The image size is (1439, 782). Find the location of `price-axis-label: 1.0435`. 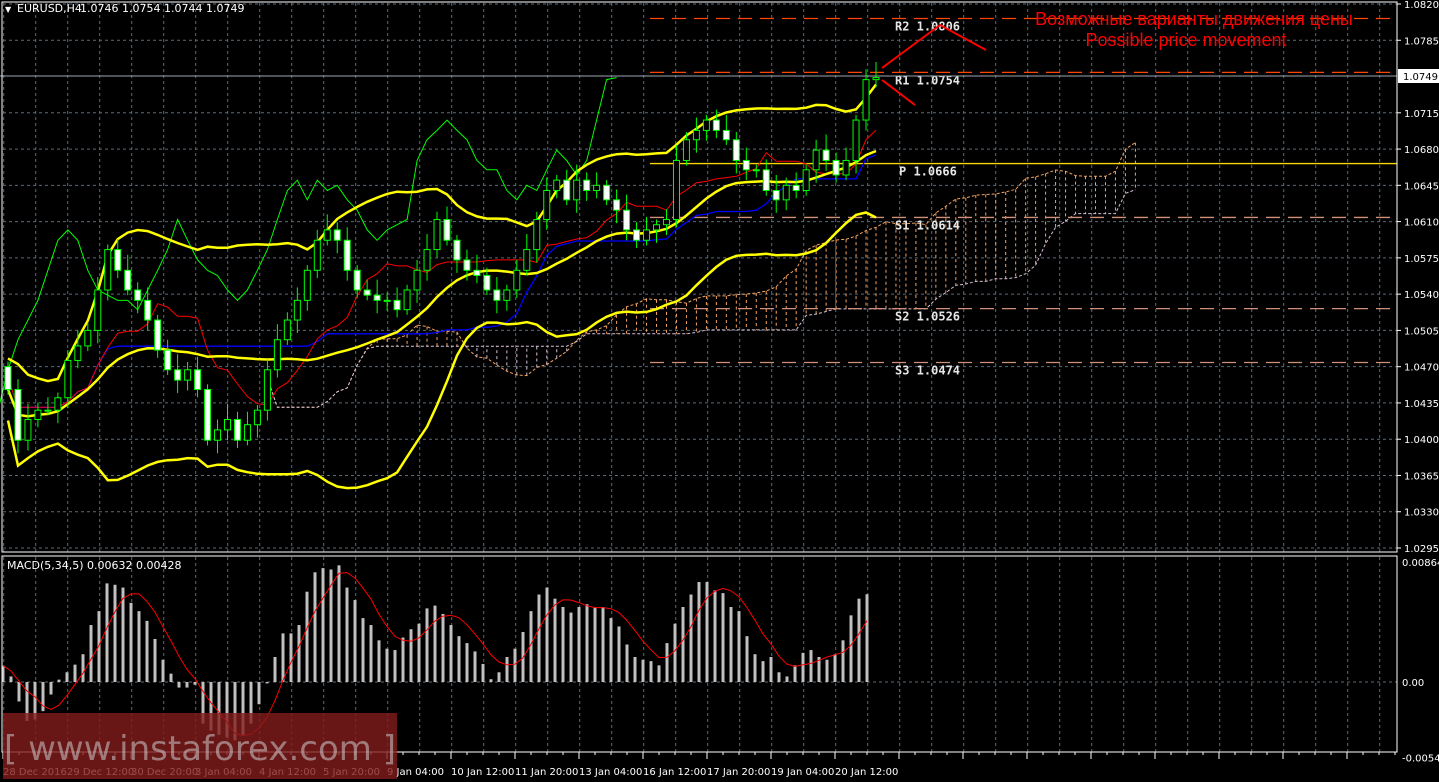

price-axis-label: 1.0435 is located at coordinates (1421, 404).